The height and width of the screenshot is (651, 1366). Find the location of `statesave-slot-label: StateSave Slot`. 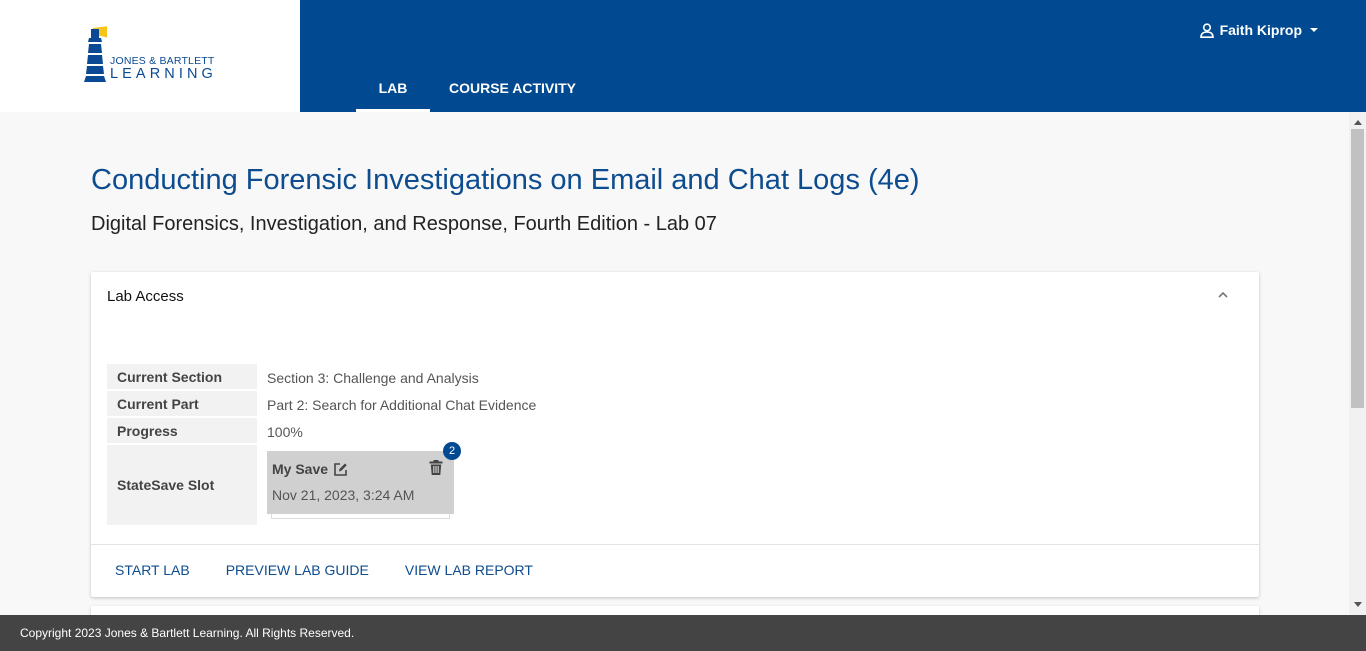

statesave-slot-label: StateSave Slot is located at coordinates (182, 486).